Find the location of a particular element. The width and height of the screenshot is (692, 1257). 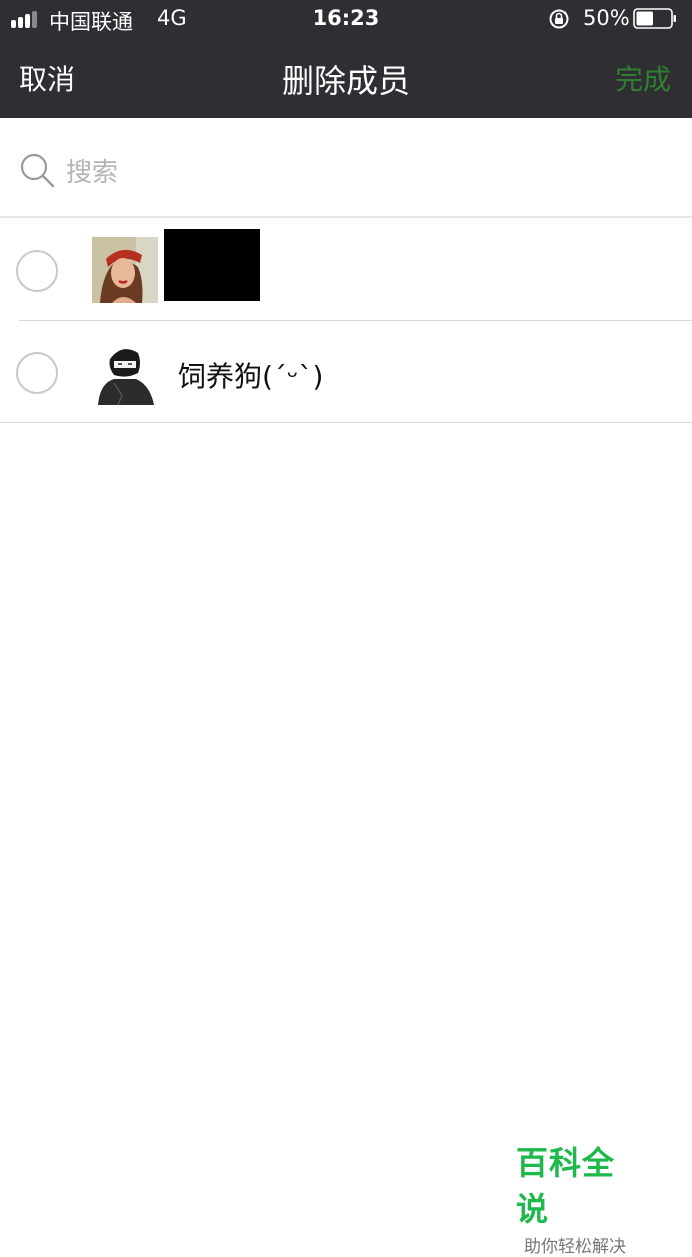

watermark-logo: 百科全说 助你轻松解决 is located at coordinates (581, 1197).